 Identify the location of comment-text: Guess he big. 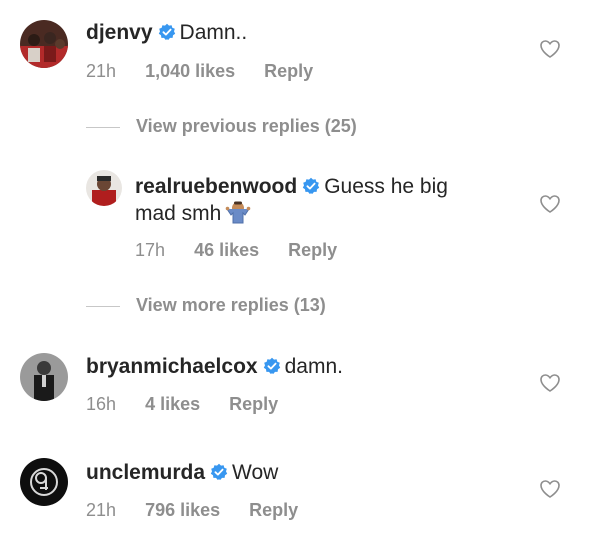
(386, 186).